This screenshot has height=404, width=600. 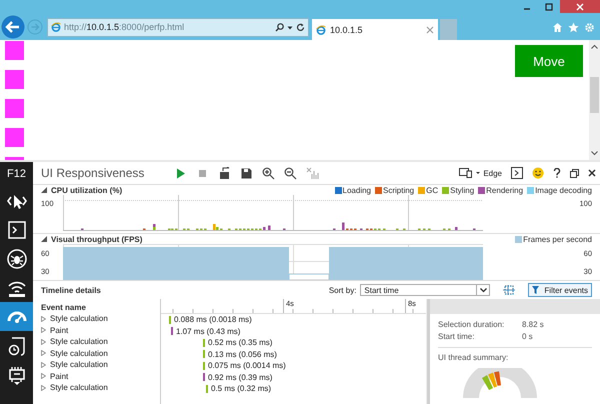 I want to click on sort-label: Sort by:, so click(x=342, y=290).